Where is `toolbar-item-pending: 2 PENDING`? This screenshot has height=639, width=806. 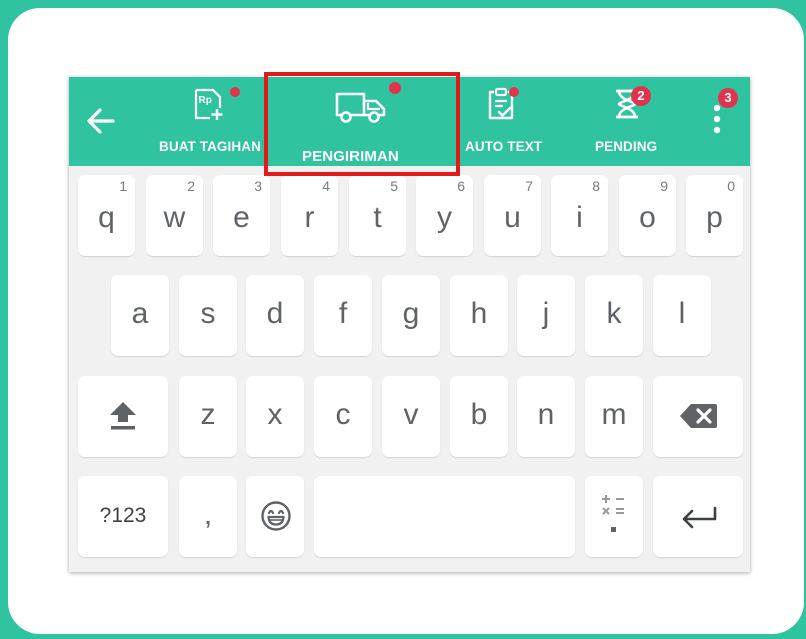
toolbar-item-pending: 2 PENDING is located at coordinates (628, 121).